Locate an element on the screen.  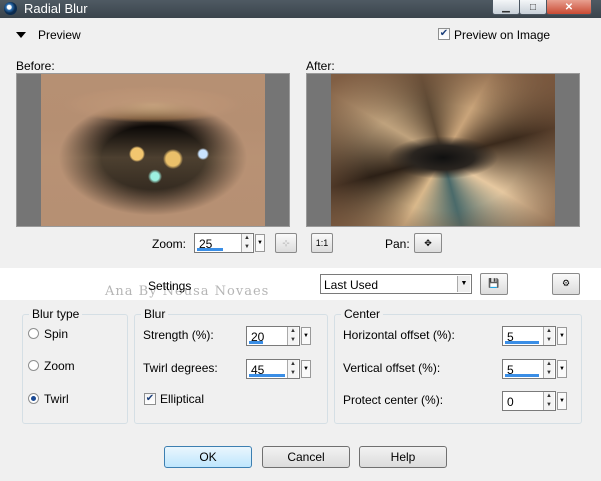
protect-center-input: 0 ▲ ▼ is located at coordinates (529, 401).